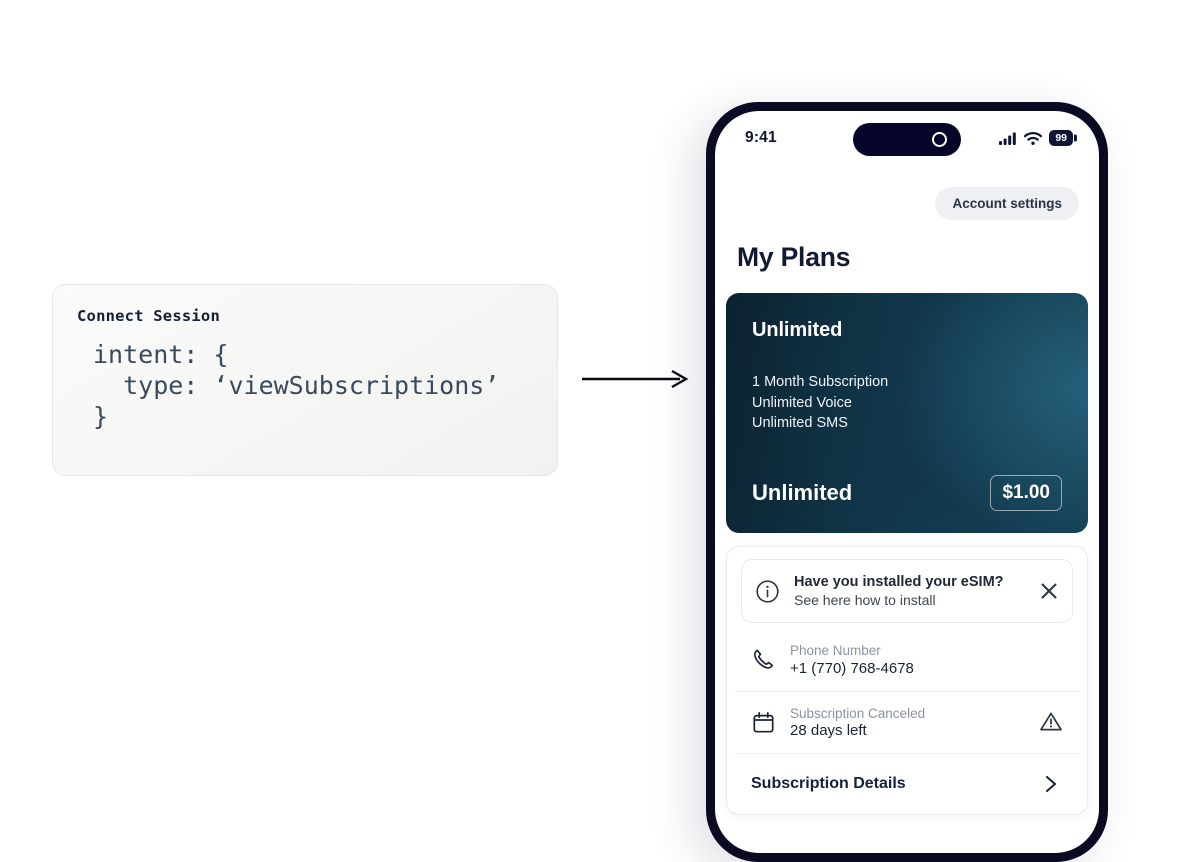 This screenshot has width=1200, height=862. What do you see at coordinates (636, 379) in the screenshot?
I see `arrow-right-icon` at bounding box center [636, 379].